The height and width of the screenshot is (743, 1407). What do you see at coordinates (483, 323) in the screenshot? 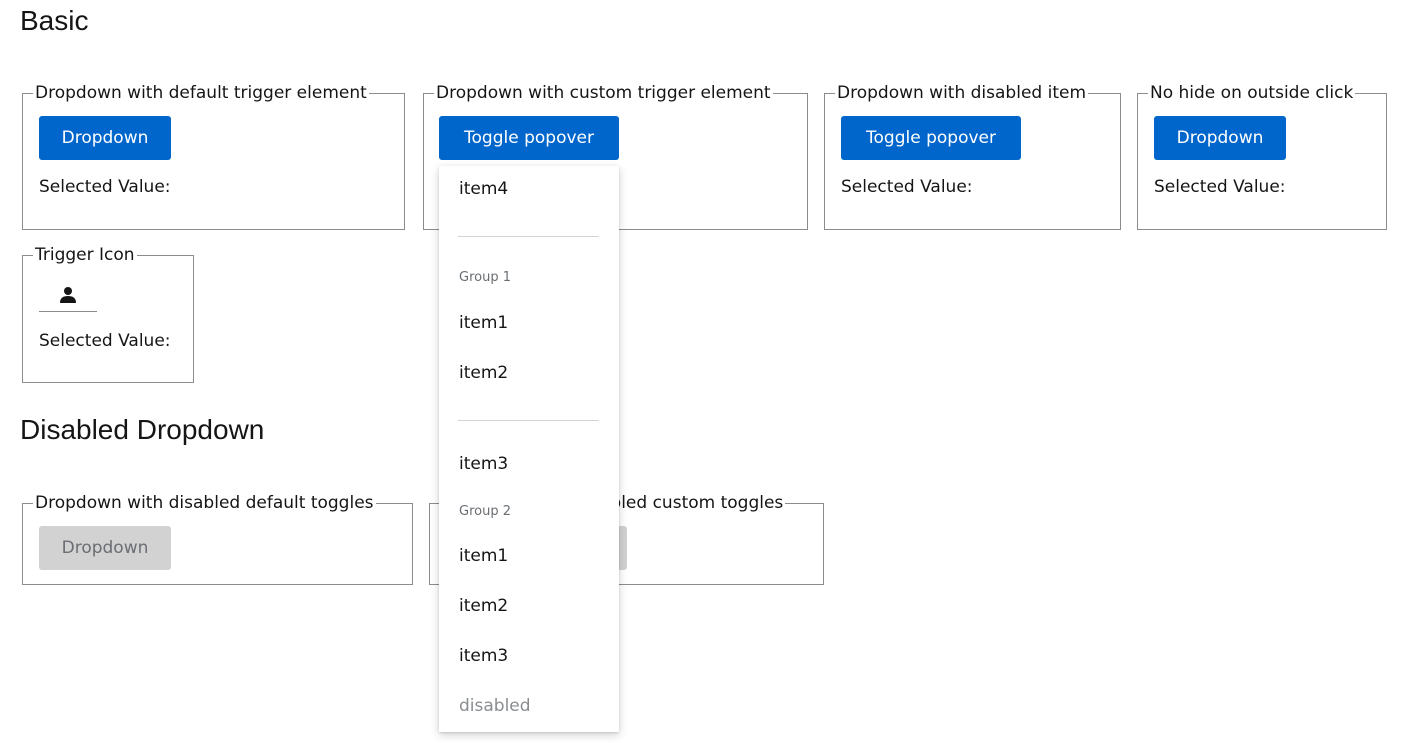
I see `menu-item-group1-item1: item1` at bounding box center [483, 323].